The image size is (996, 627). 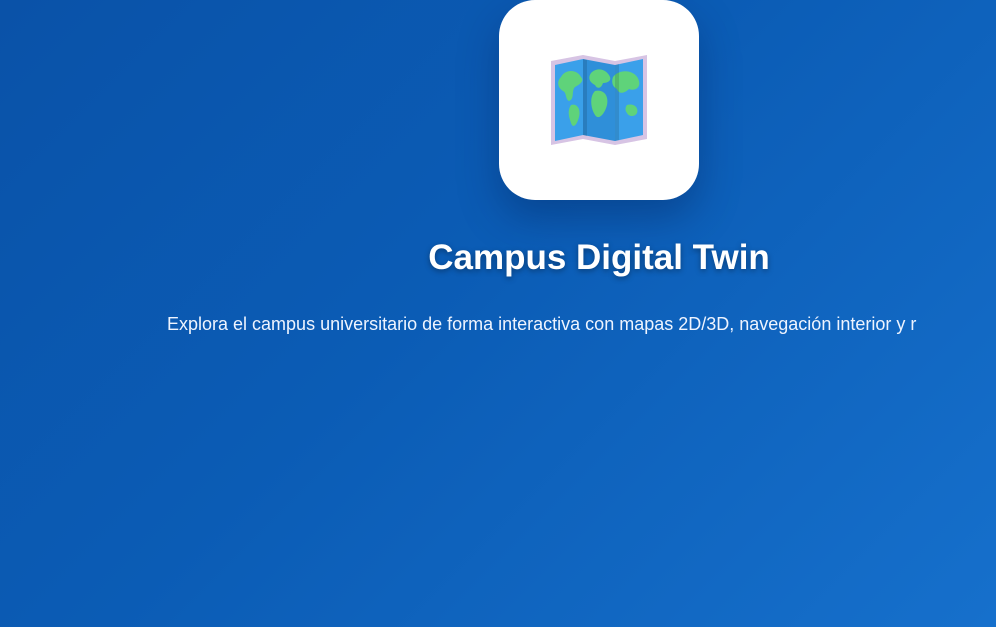 I want to click on page-title: Campus Digital Twin, so click(x=599, y=257).